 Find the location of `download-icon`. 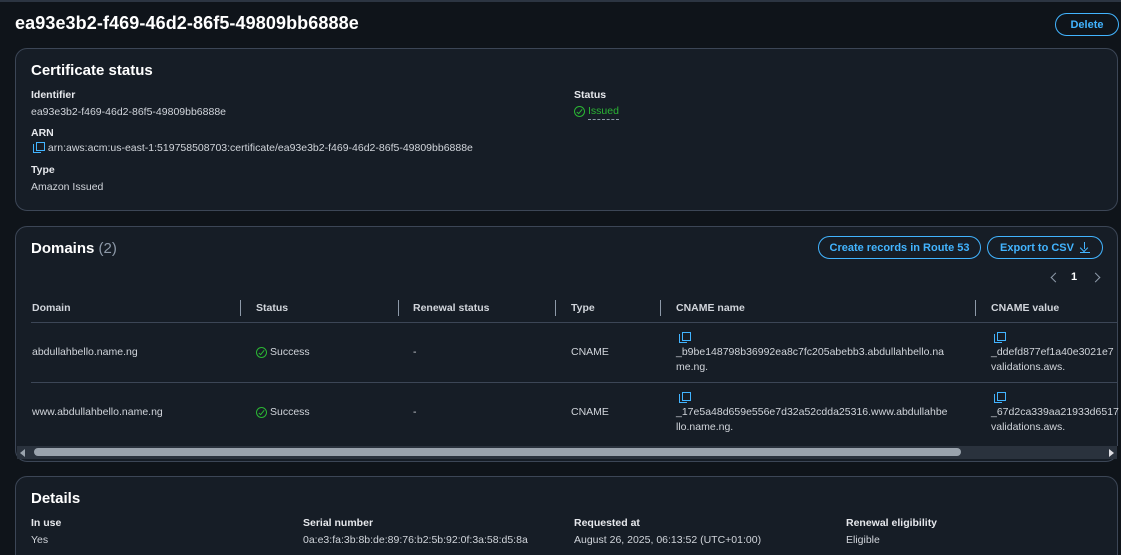

download-icon is located at coordinates (1084, 247).